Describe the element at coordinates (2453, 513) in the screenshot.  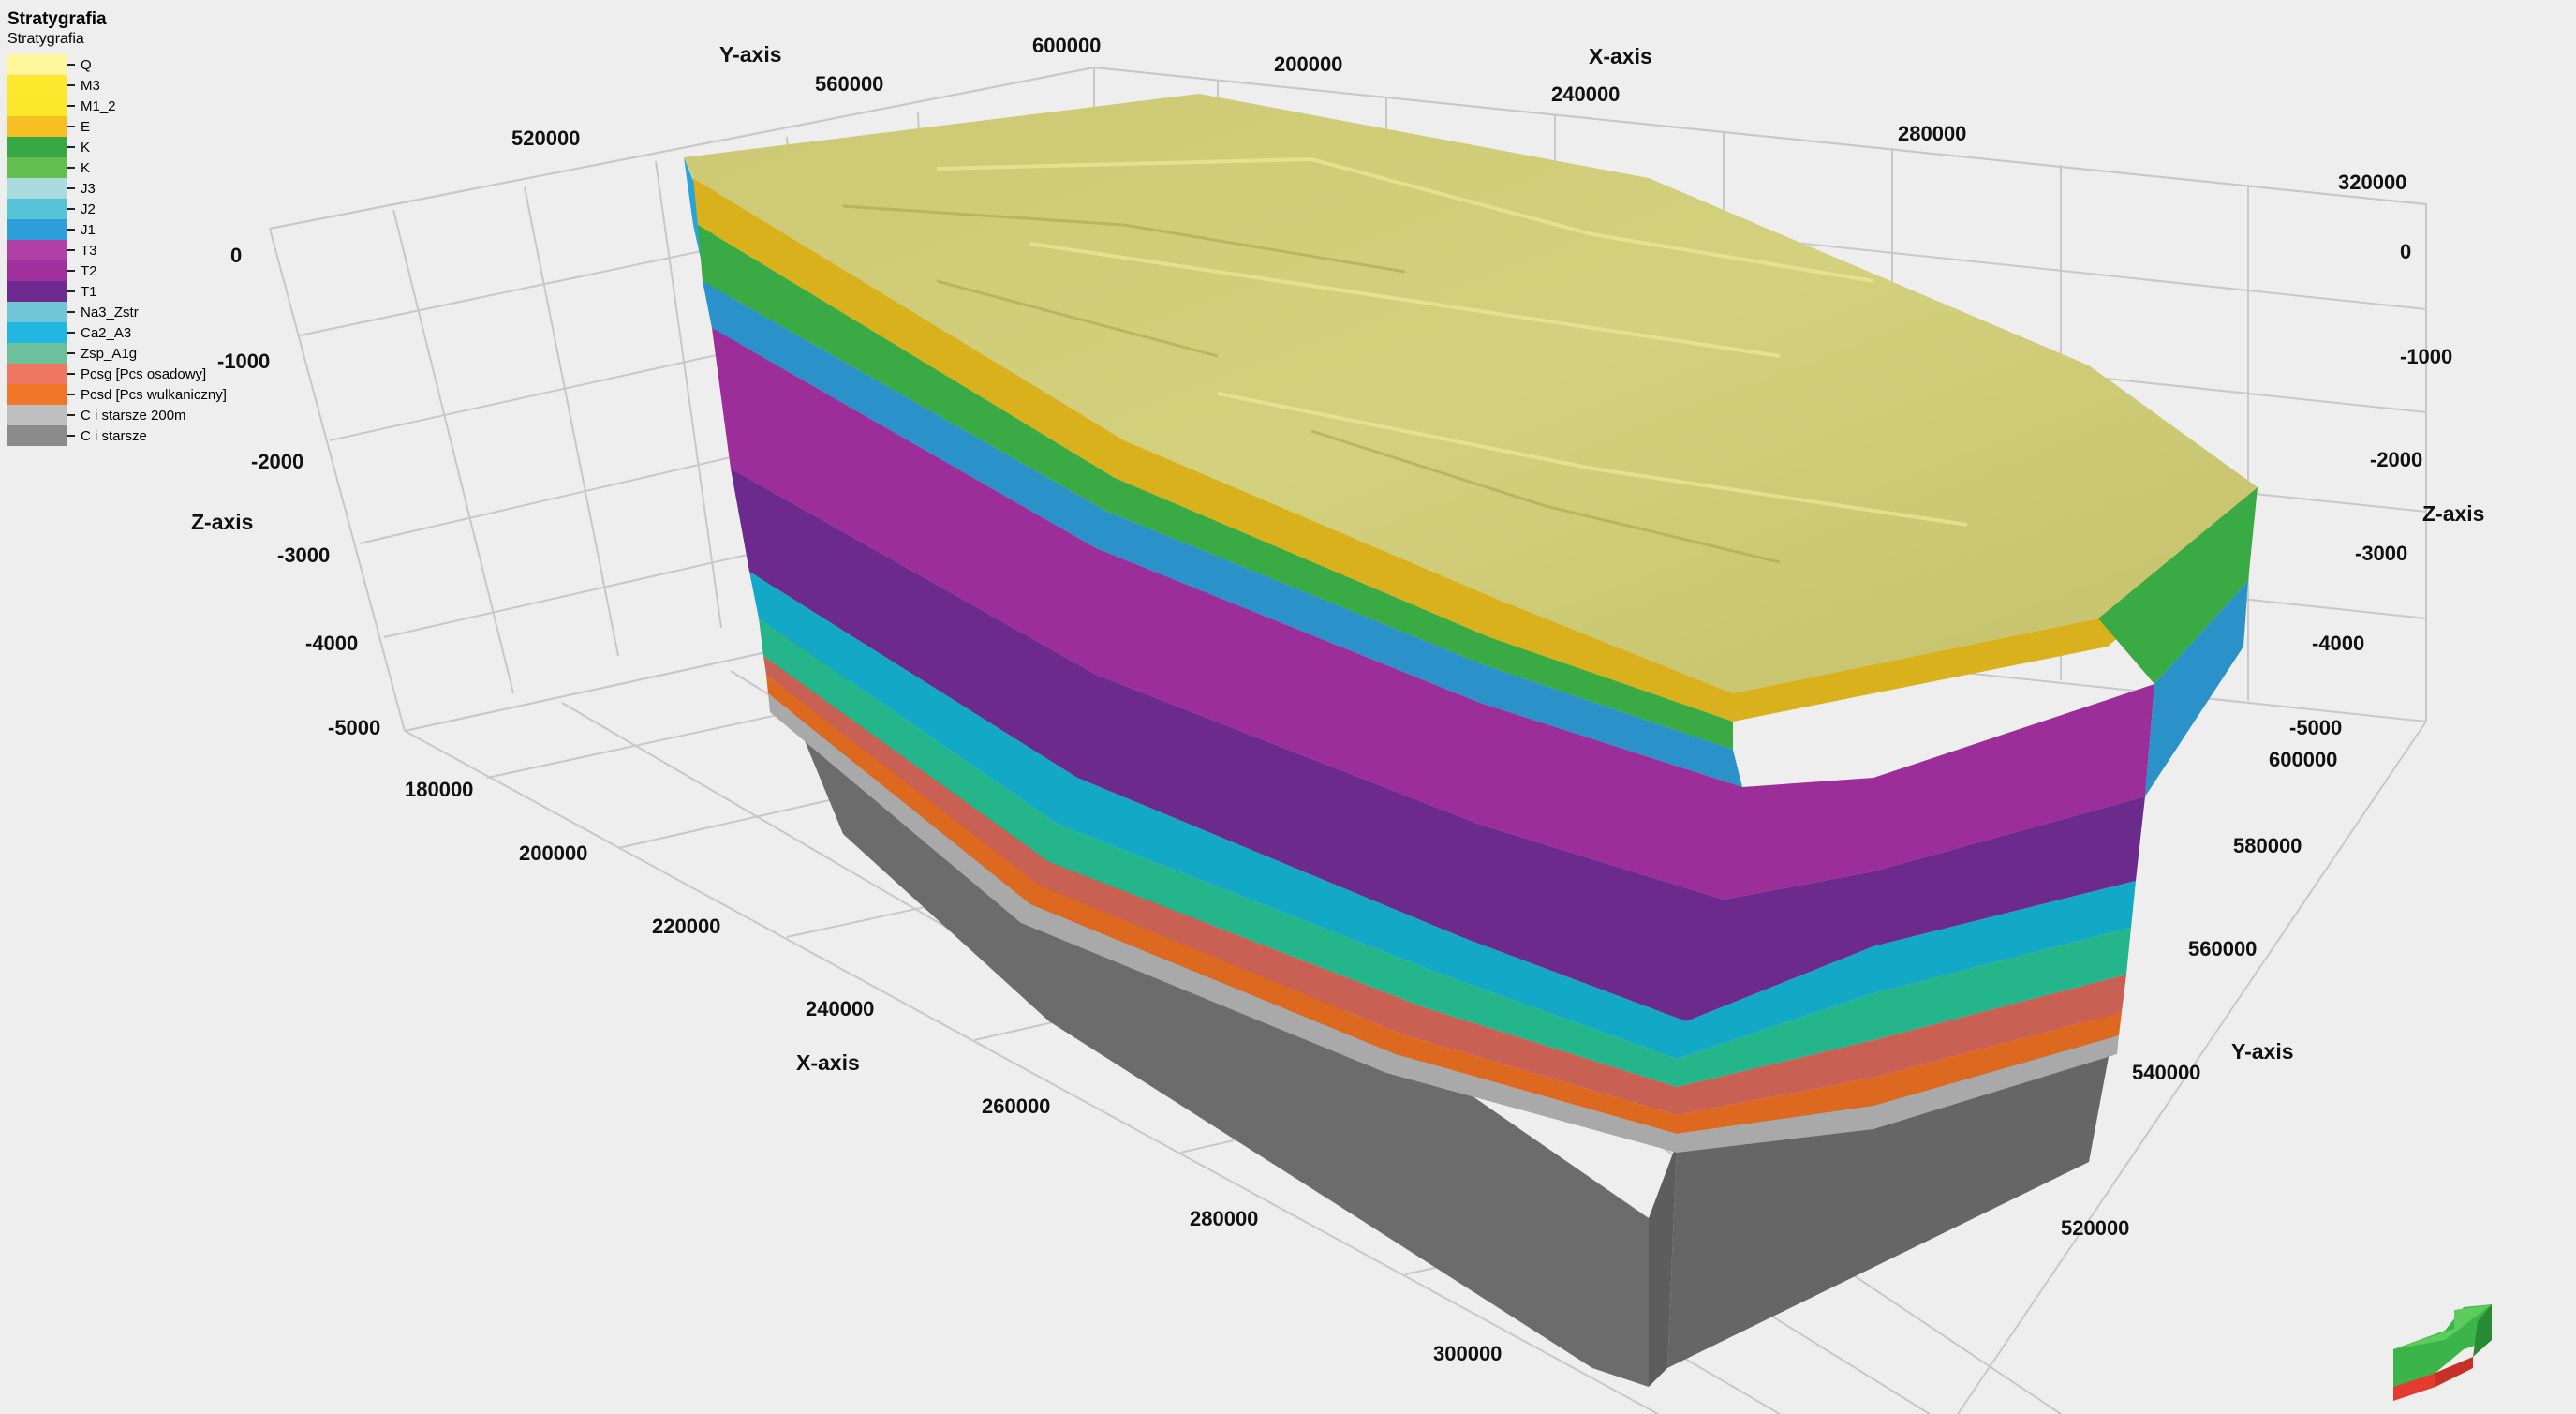
I see `z-axis-title-right: Z-axis` at that location.